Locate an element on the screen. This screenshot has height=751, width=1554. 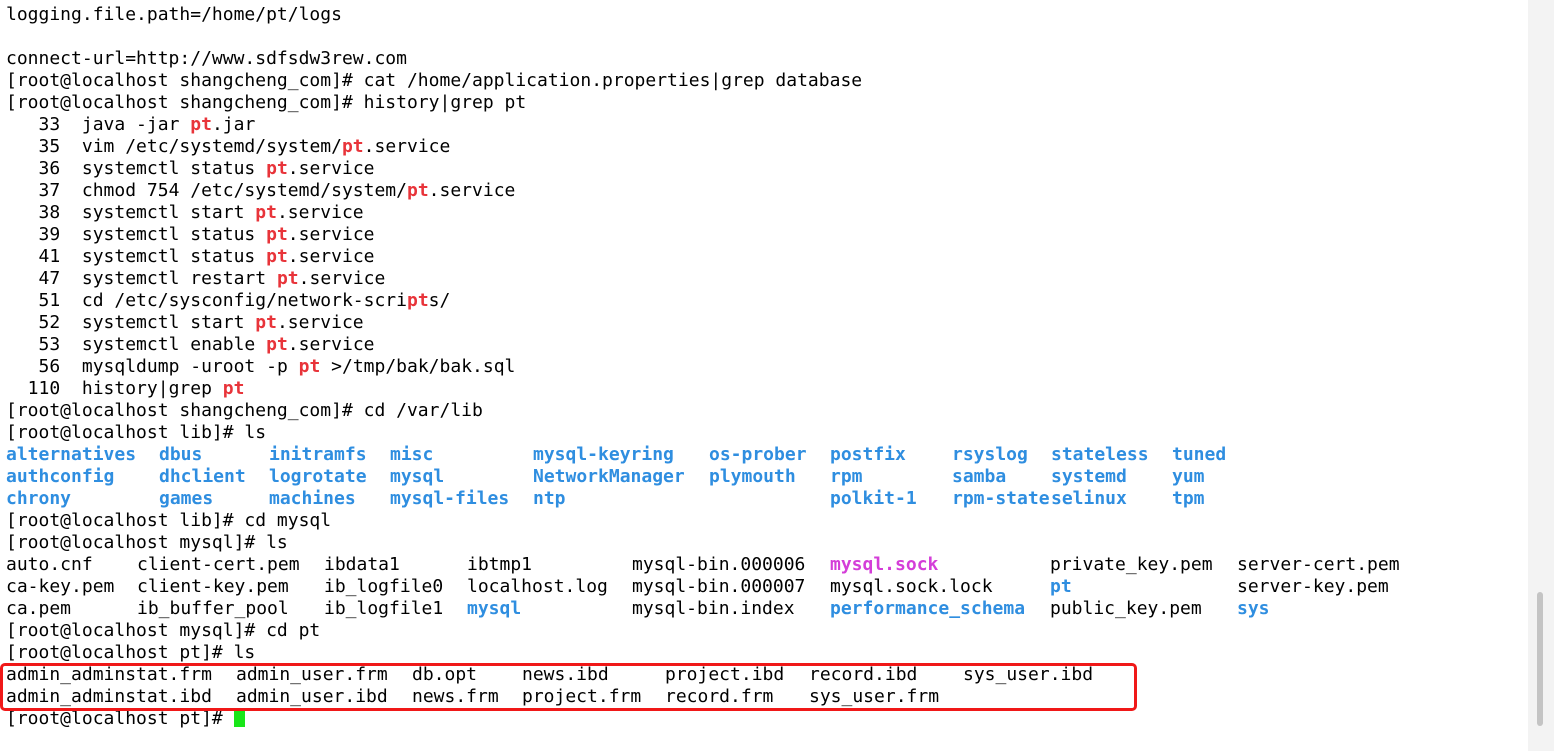
history-number: 56 is located at coordinates (33, 366).